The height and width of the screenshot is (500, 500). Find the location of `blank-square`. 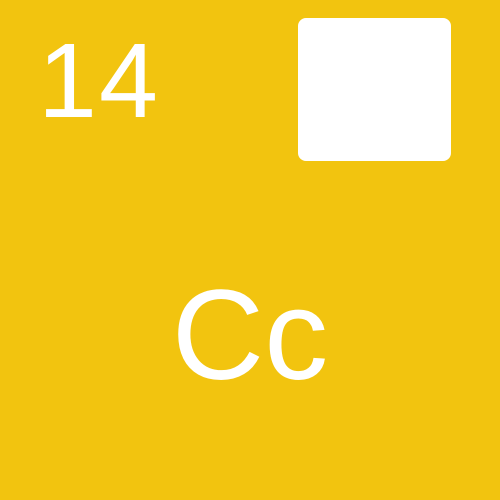

blank-square is located at coordinates (374, 89).